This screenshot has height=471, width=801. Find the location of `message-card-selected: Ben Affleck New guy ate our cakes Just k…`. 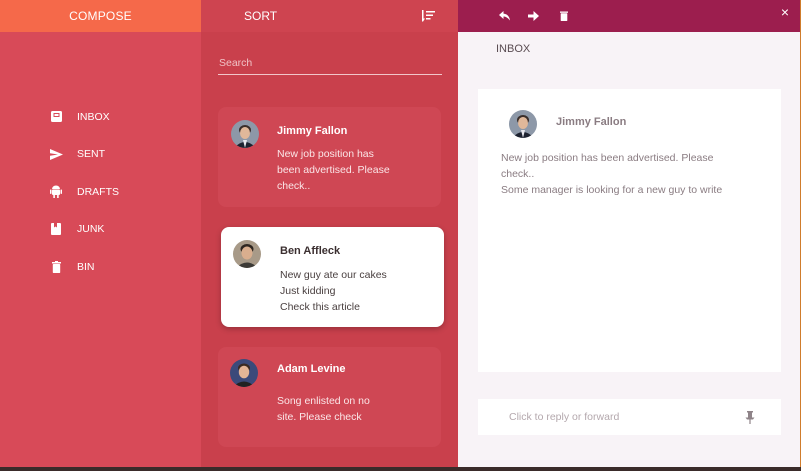

message-card-selected: Ben Affleck New guy ate our cakes Just k… is located at coordinates (332, 277).